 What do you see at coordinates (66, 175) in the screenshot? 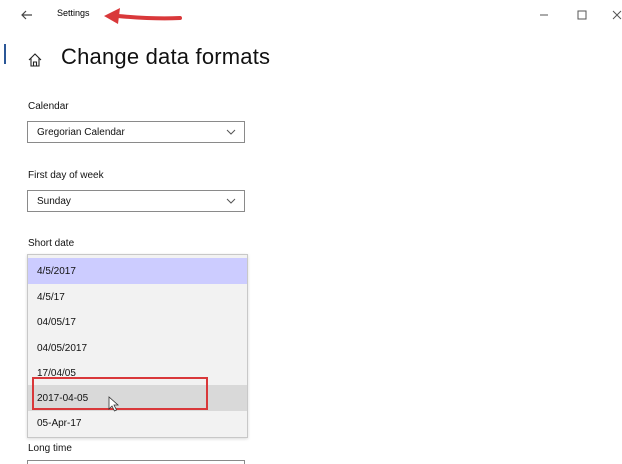
I see `first-day-label: First day of week` at bounding box center [66, 175].